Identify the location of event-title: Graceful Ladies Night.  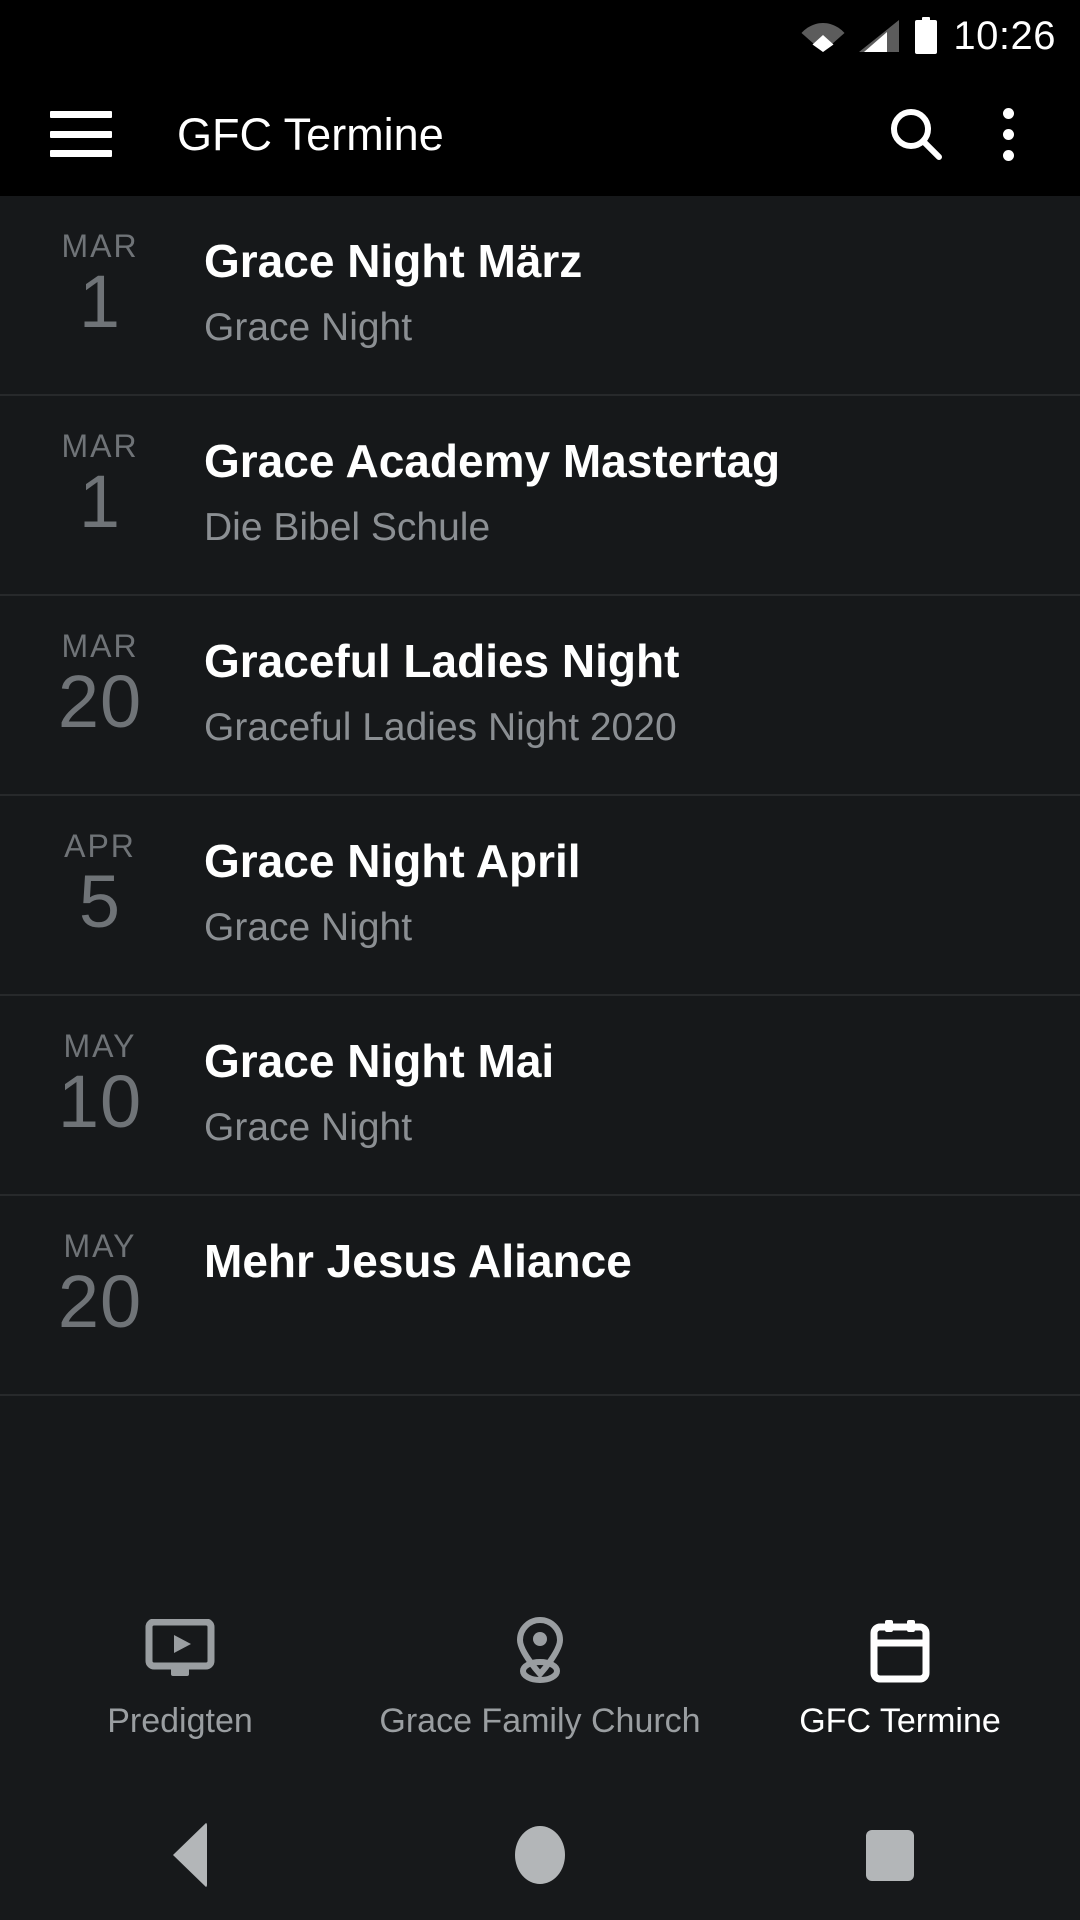
(442, 661).